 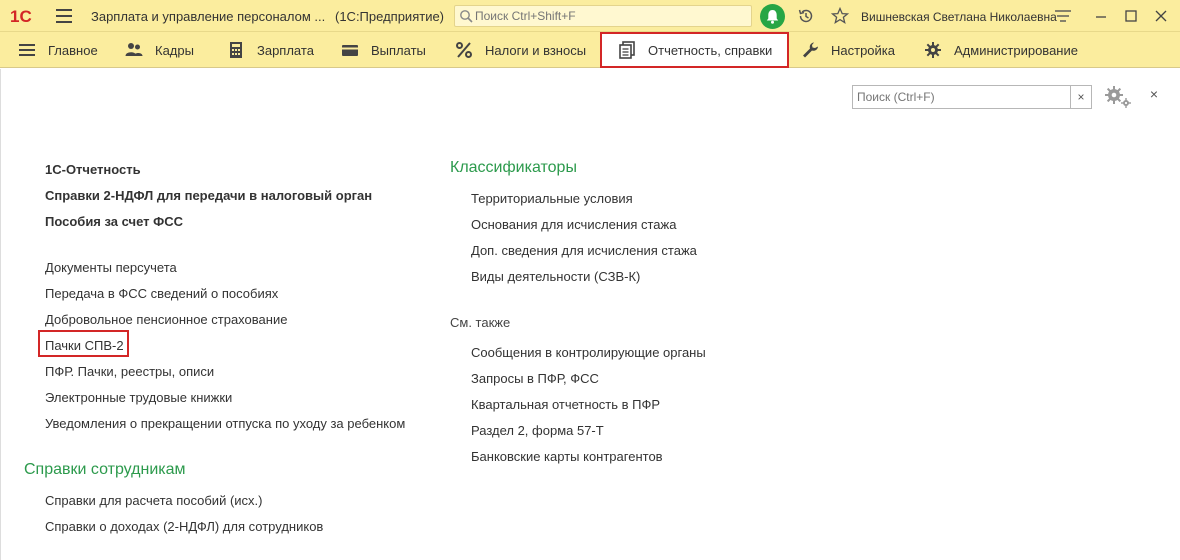 I want to click on search-icon, so click(x=466, y=16).